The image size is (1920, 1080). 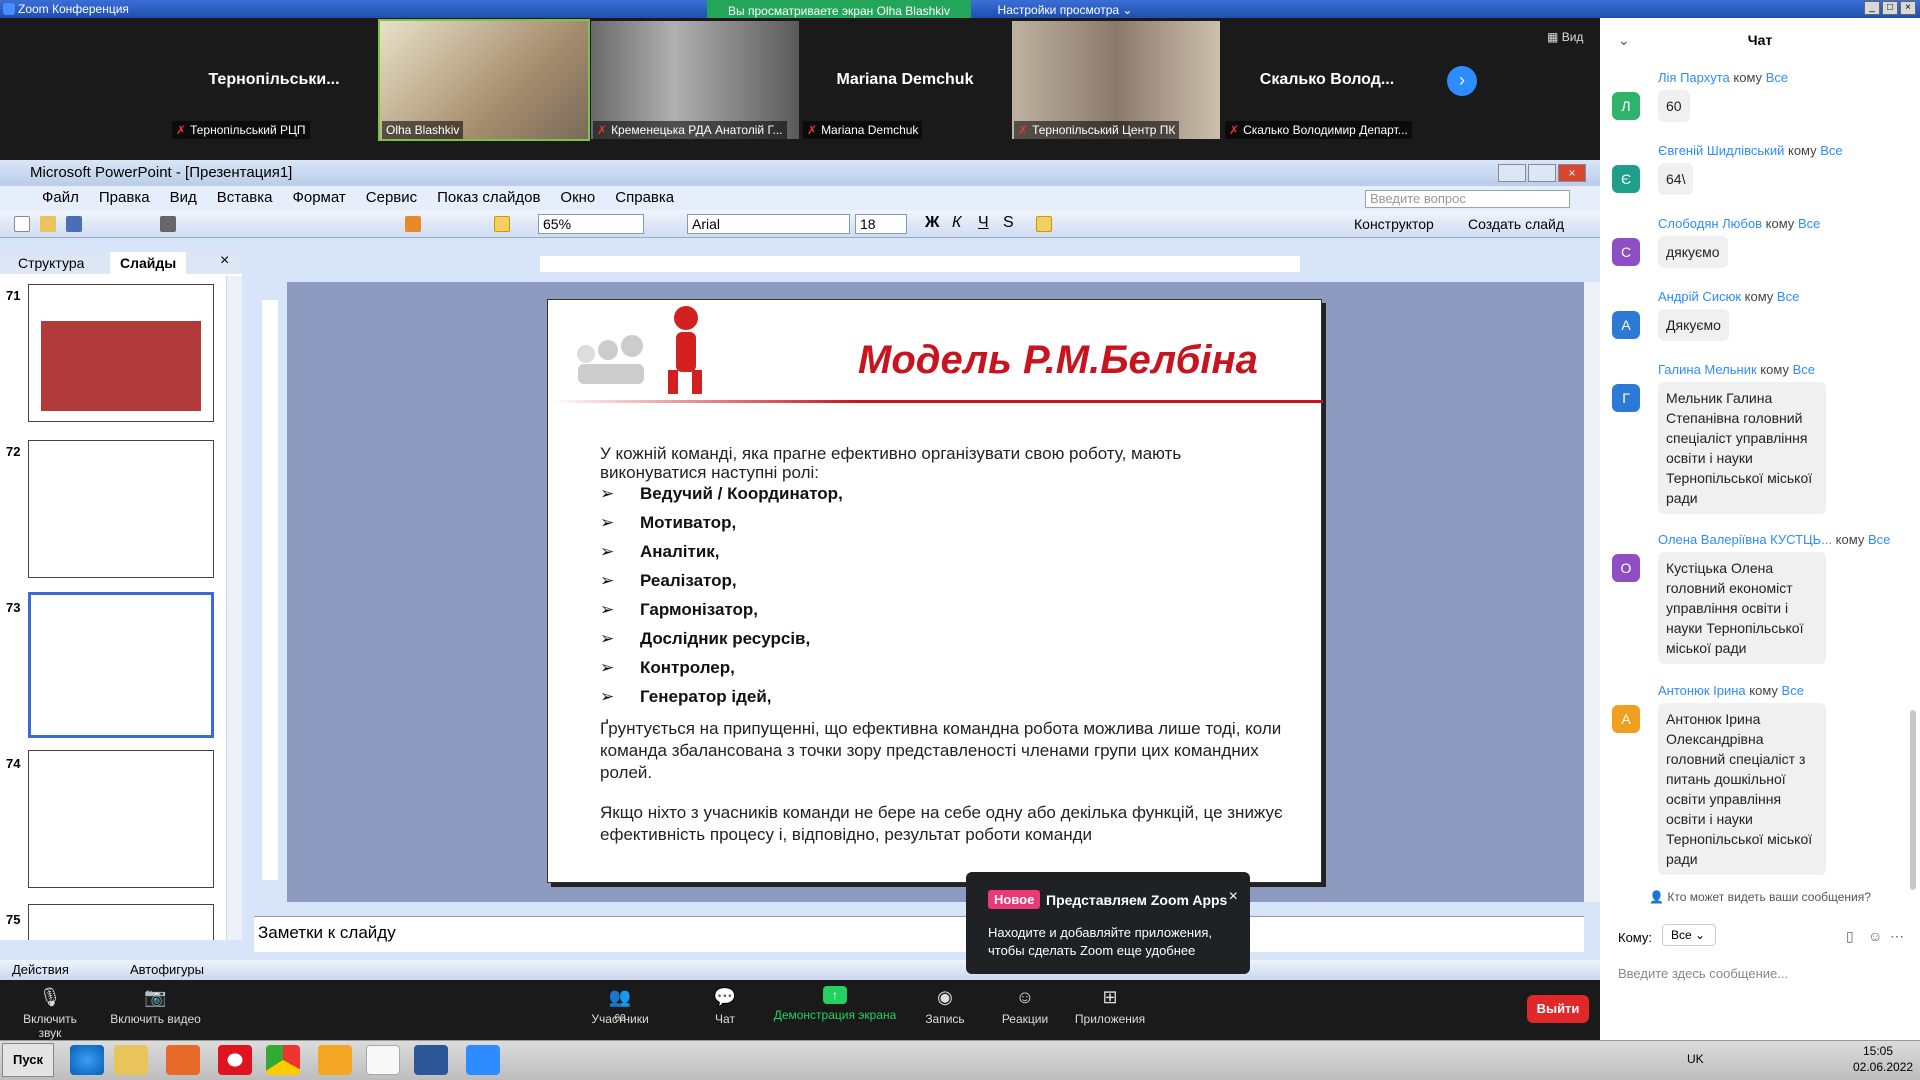 I want to click on participant-tile-video: ✗ Тернопільський Центр ПК, so click(x=1116, y=80).